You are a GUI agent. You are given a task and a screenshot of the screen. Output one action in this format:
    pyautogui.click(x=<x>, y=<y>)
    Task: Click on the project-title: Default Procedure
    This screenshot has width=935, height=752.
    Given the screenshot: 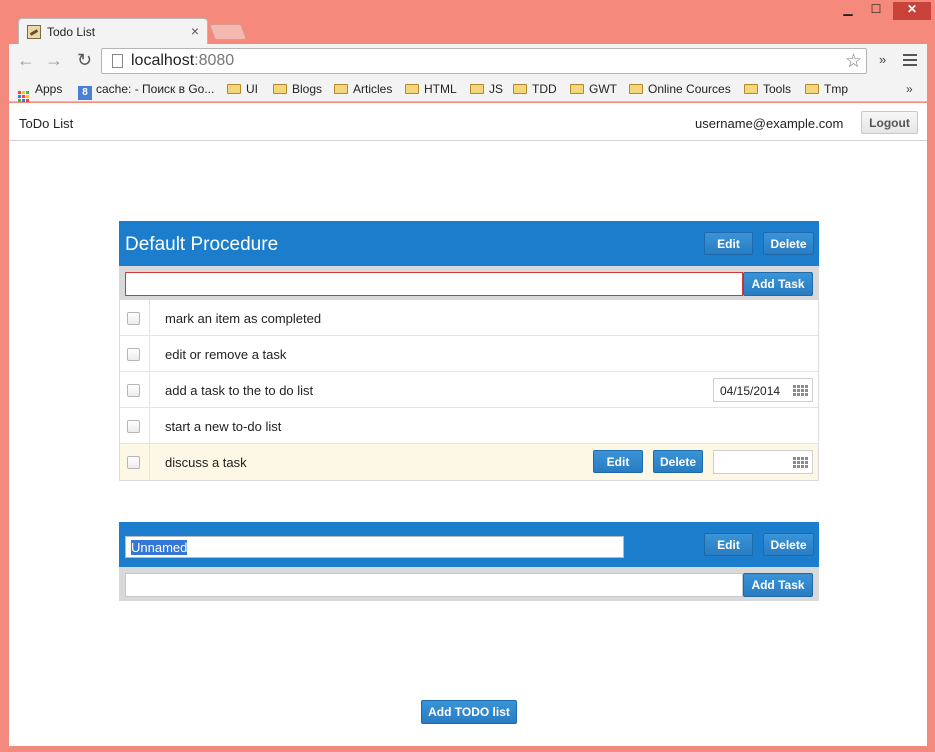 What is the action you would take?
    pyautogui.click(x=202, y=244)
    